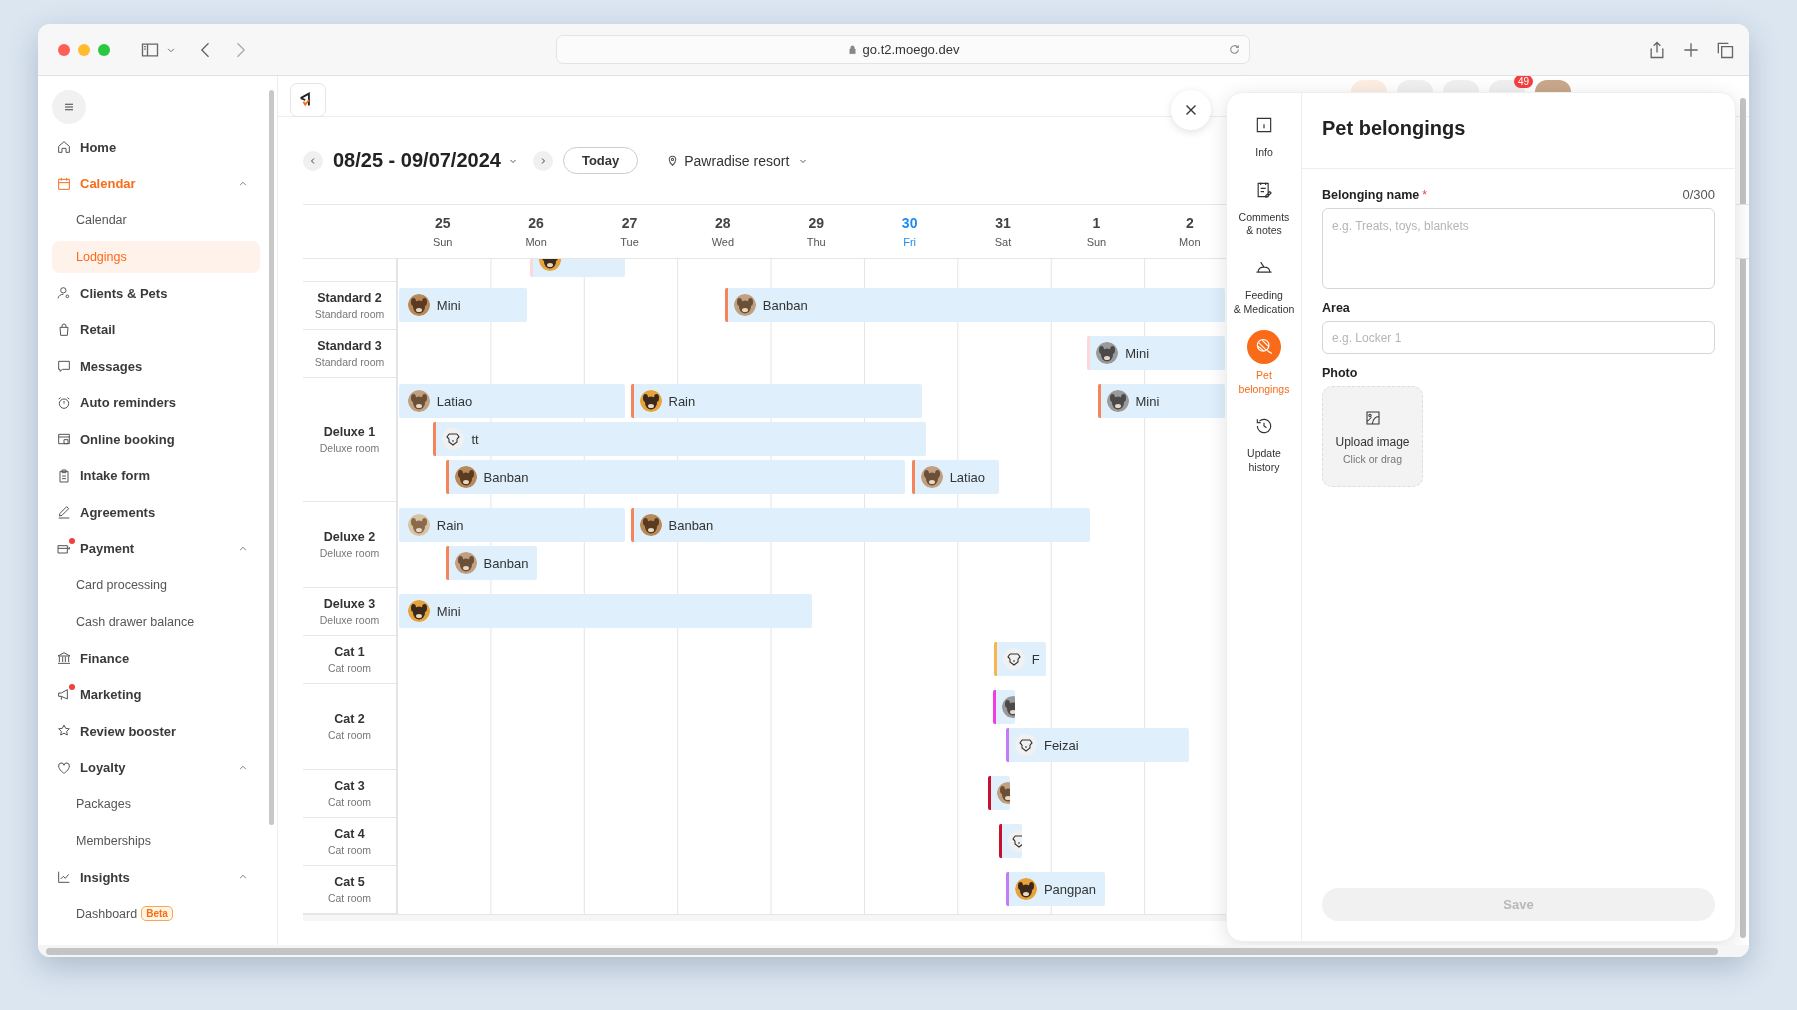 The image size is (1797, 1010). What do you see at coordinates (1264, 224) in the screenshot?
I see `panel-tab: Comments & notes` at bounding box center [1264, 224].